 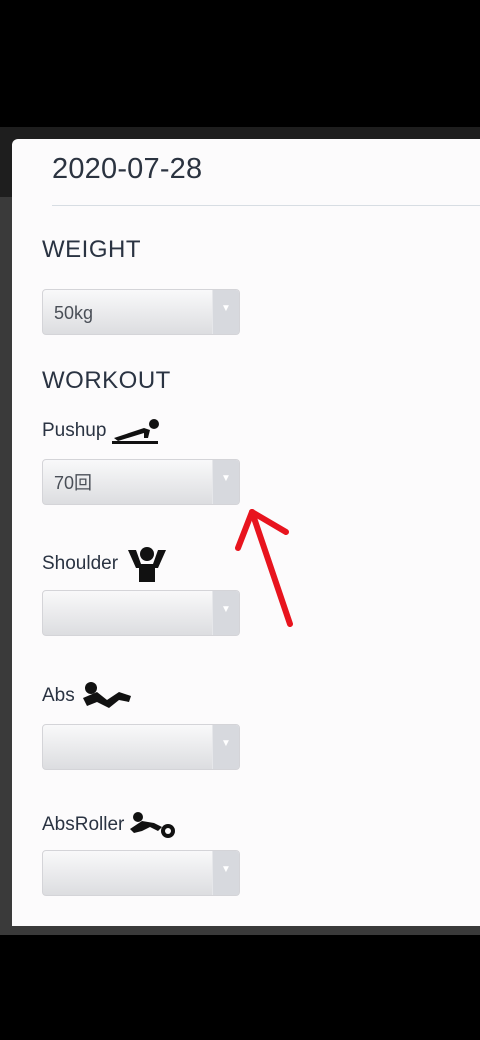 I want to click on pushup-select-dropdown: ▼, so click(x=225, y=482).